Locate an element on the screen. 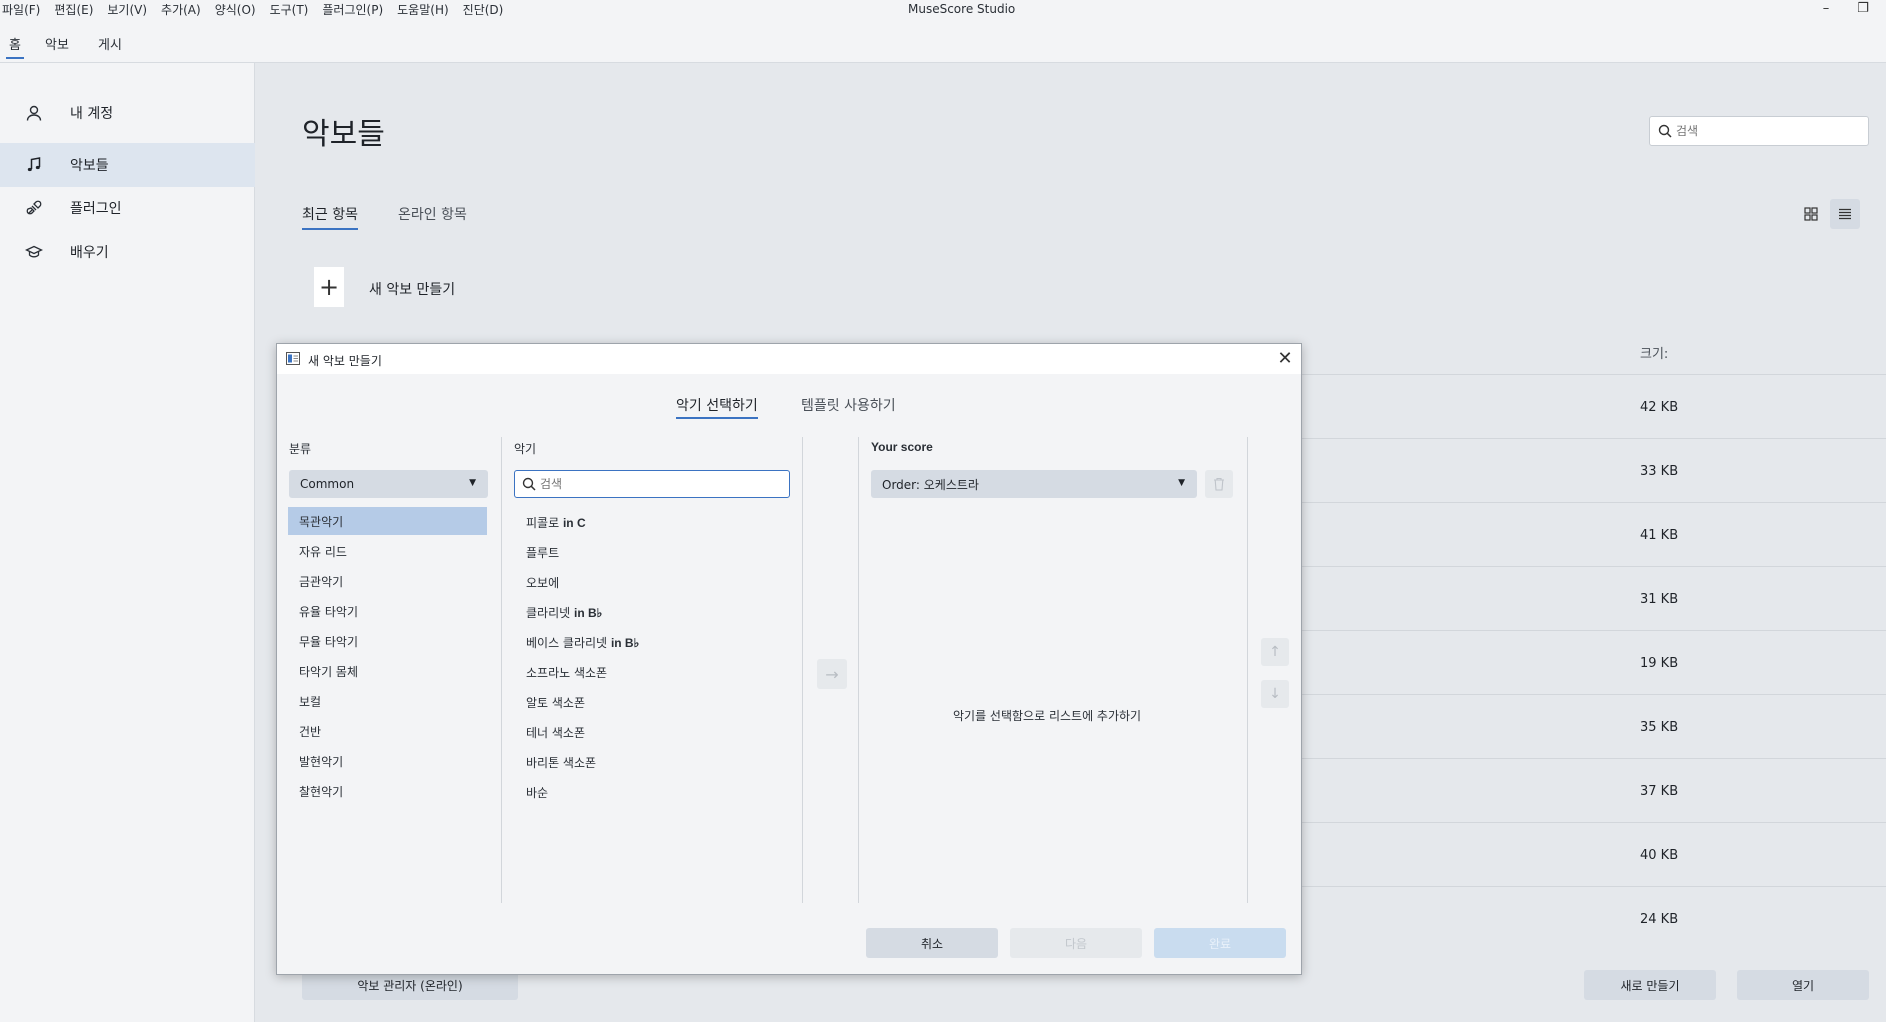  category-item: 유율 타악기 is located at coordinates (387, 611).